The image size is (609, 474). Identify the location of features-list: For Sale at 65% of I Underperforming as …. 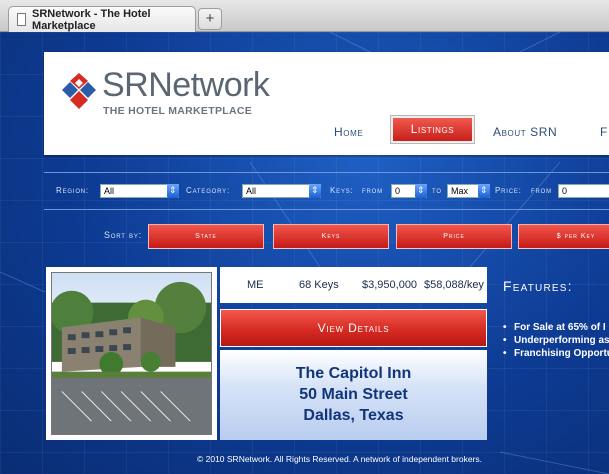
(556, 340).